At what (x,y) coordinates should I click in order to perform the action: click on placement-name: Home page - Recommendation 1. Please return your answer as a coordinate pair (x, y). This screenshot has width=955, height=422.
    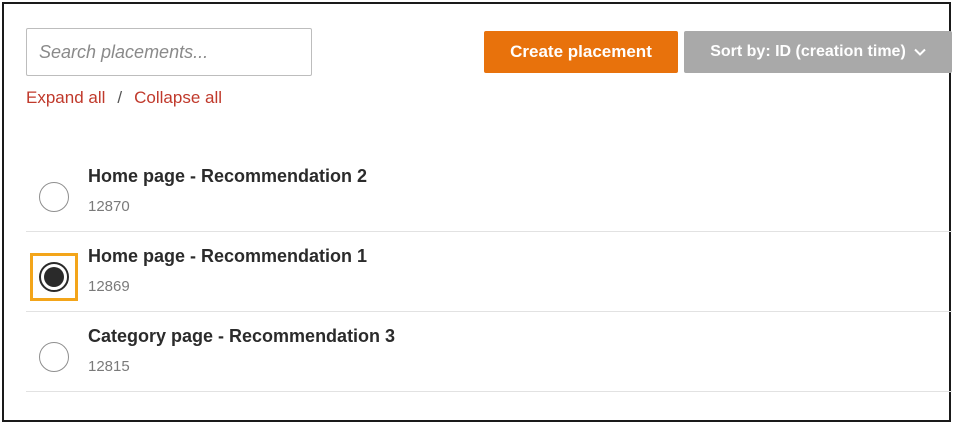
    Looking at the image, I should click on (228, 256).